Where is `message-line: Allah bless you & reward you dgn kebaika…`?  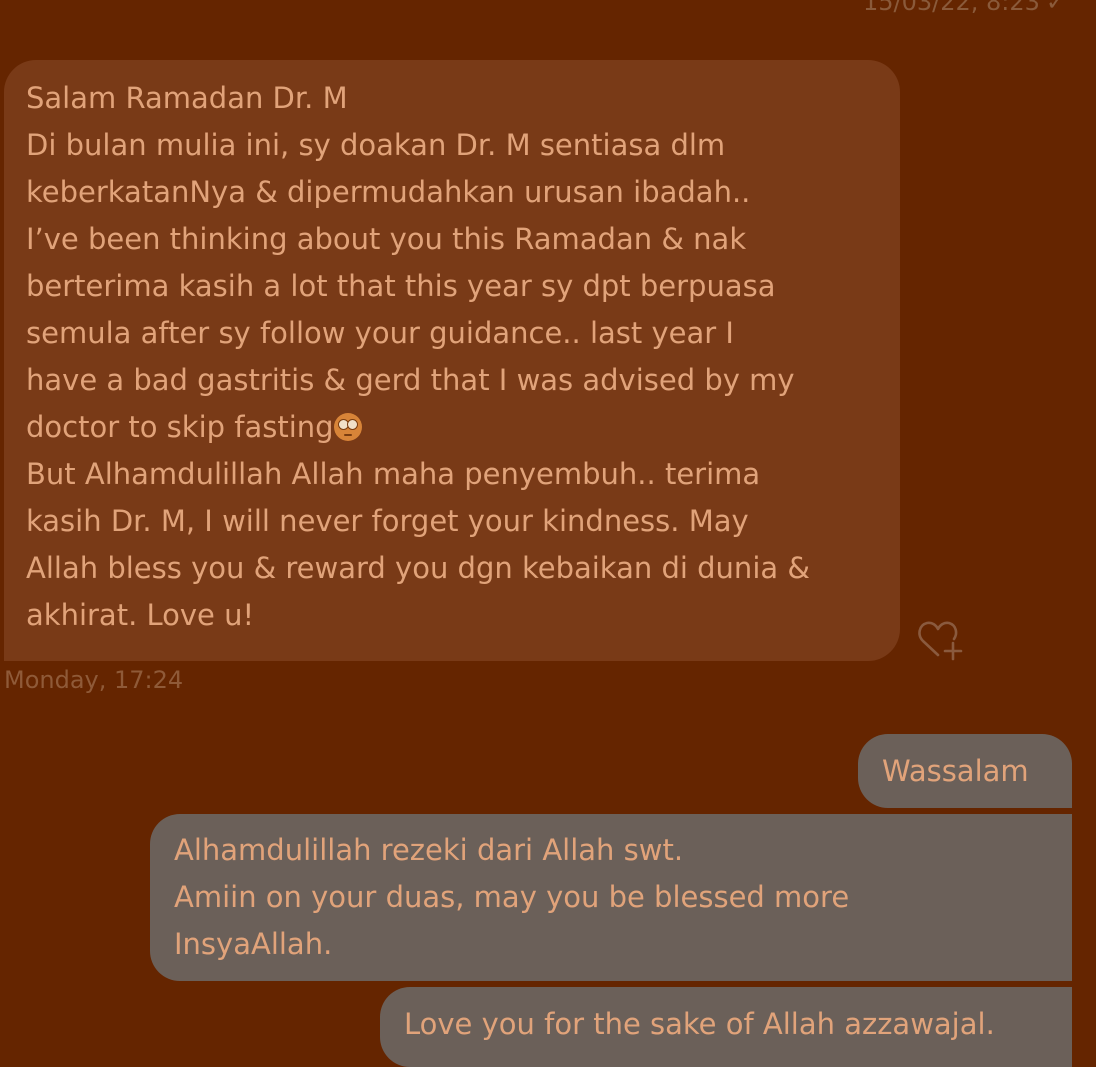 message-line: Allah bless you & reward you dgn kebaika… is located at coordinates (418, 568).